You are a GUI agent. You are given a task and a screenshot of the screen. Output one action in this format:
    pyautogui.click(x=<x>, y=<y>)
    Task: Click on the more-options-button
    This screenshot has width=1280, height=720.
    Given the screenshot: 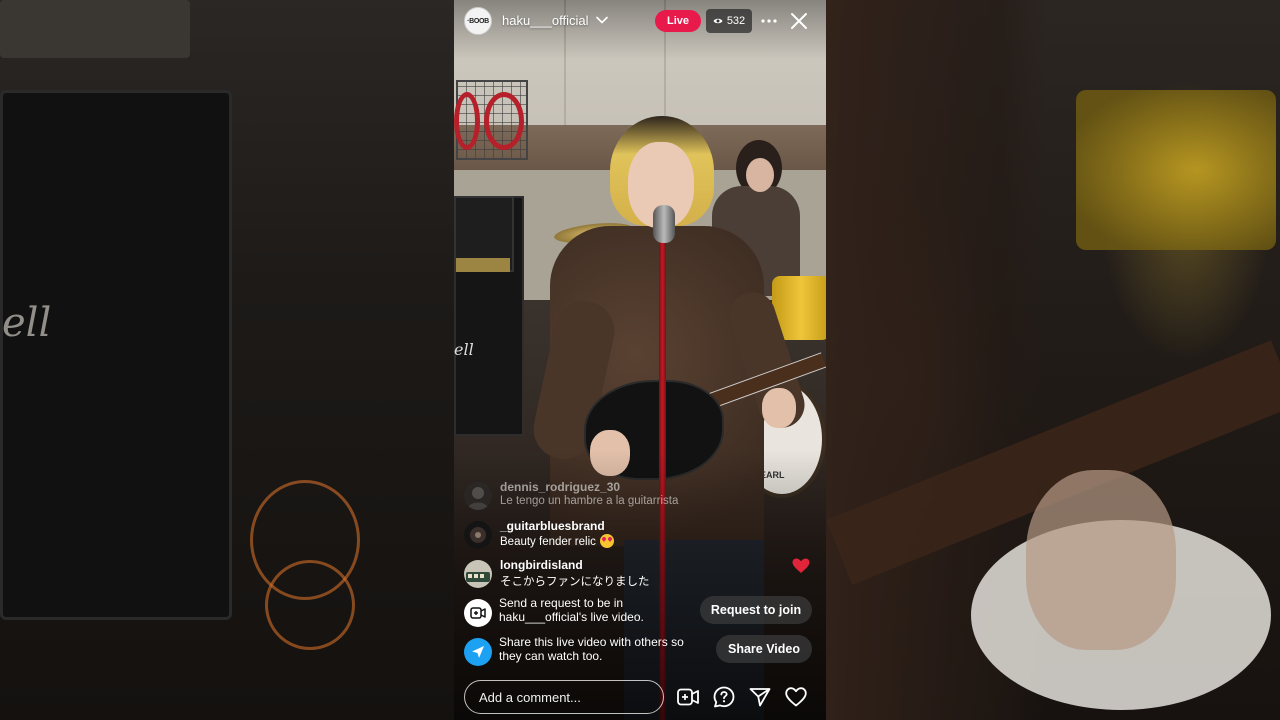 What is the action you would take?
    pyautogui.click(x=769, y=21)
    